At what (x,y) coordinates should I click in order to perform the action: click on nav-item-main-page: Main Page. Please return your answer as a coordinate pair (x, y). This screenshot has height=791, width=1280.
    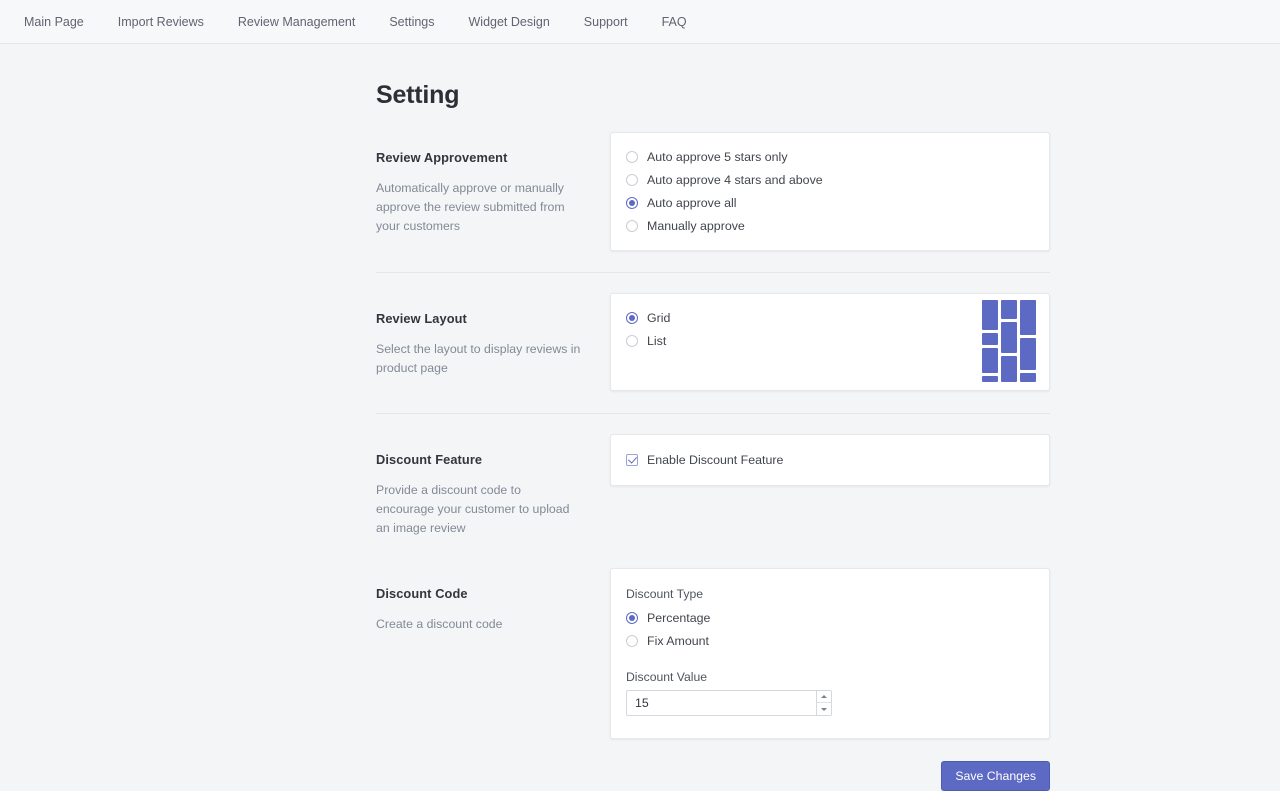
    Looking at the image, I should click on (62, 22).